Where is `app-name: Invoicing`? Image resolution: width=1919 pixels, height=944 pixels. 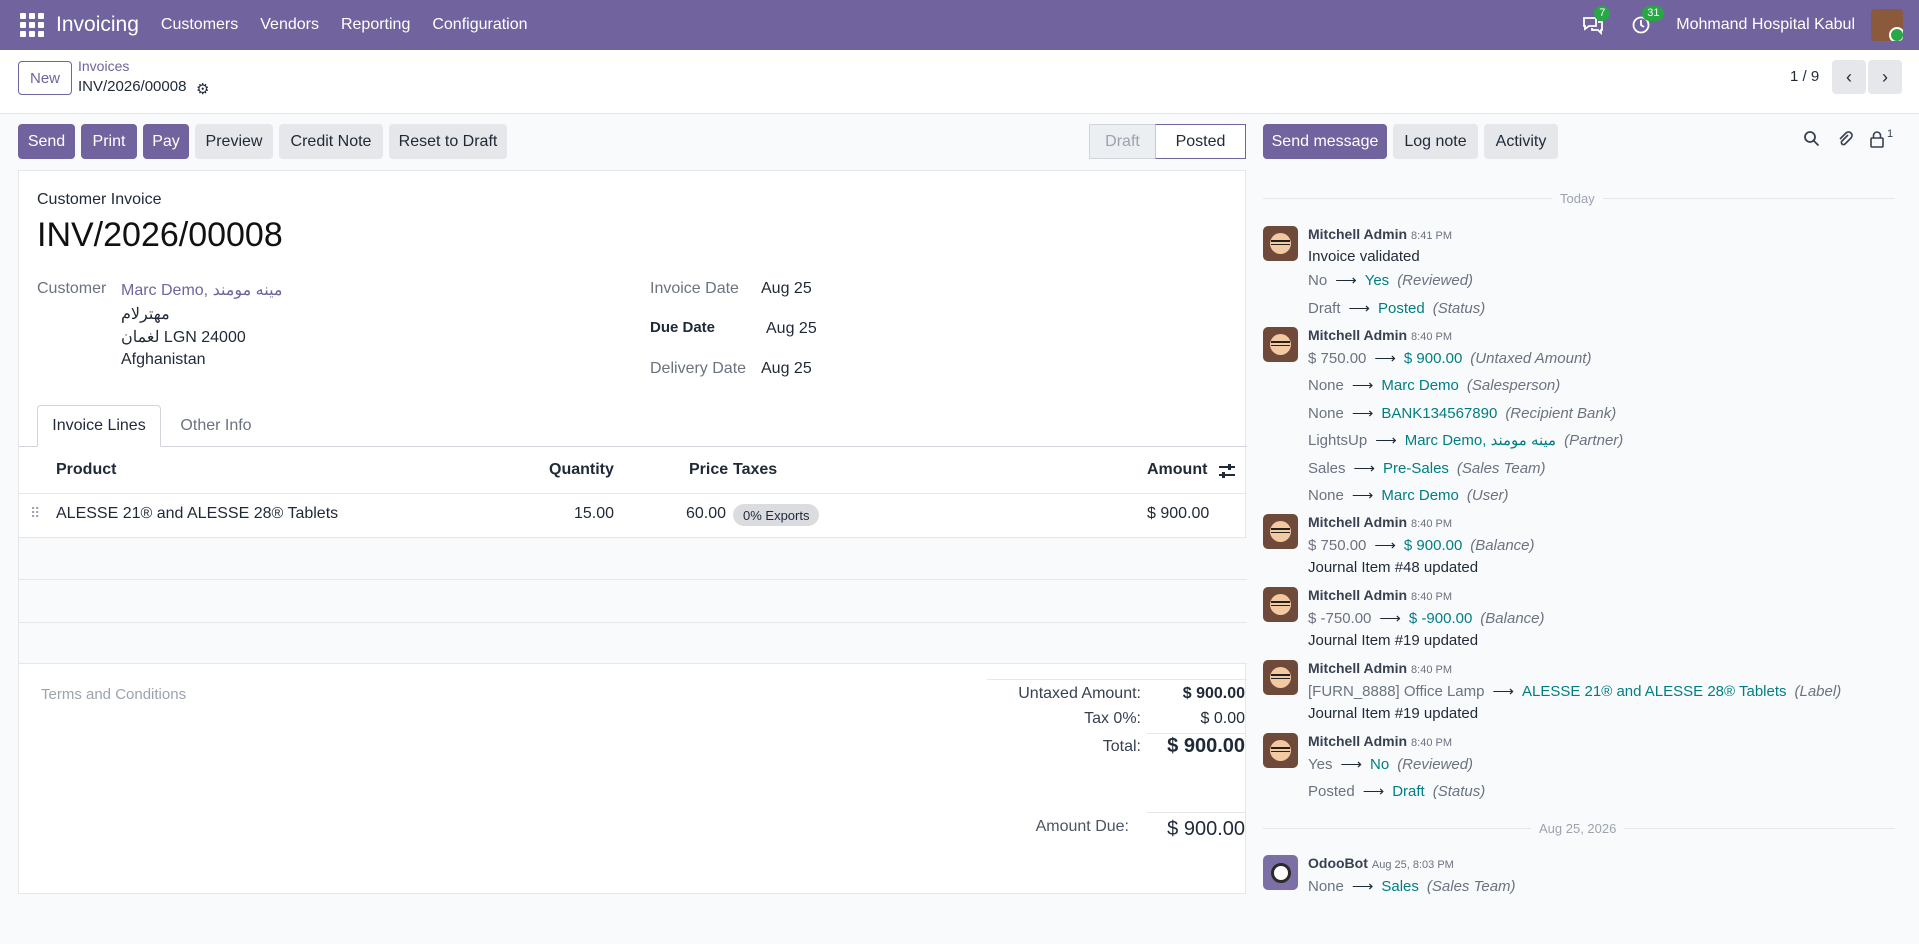
app-name: Invoicing is located at coordinates (97, 25).